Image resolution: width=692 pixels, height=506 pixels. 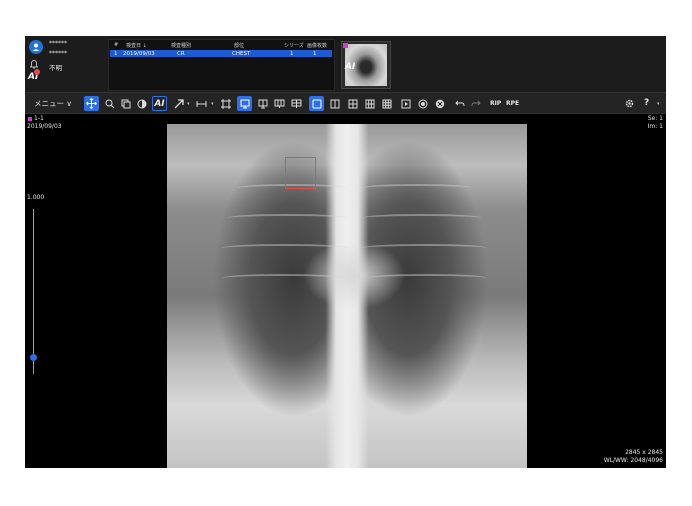 I want to click on grid-nine-icon, so click(x=386, y=103).